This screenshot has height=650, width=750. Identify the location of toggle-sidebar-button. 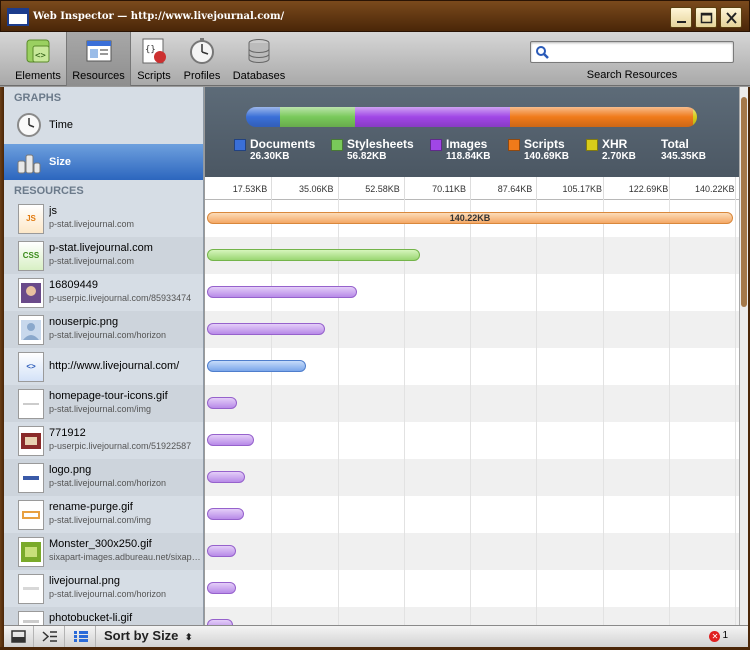
(81, 636).